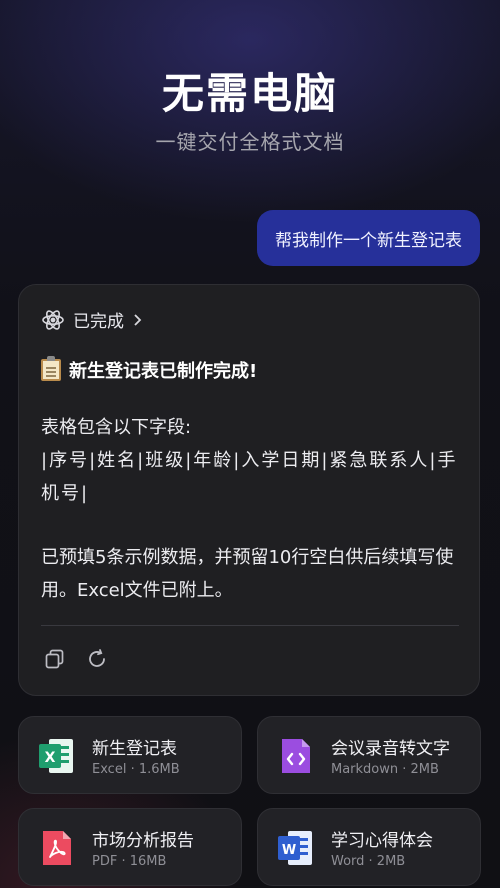 The height and width of the screenshot is (888, 500). What do you see at coordinates (51, 368) in the screenshot?
I see `clipboard-icon` at bounding box center [51, 368].